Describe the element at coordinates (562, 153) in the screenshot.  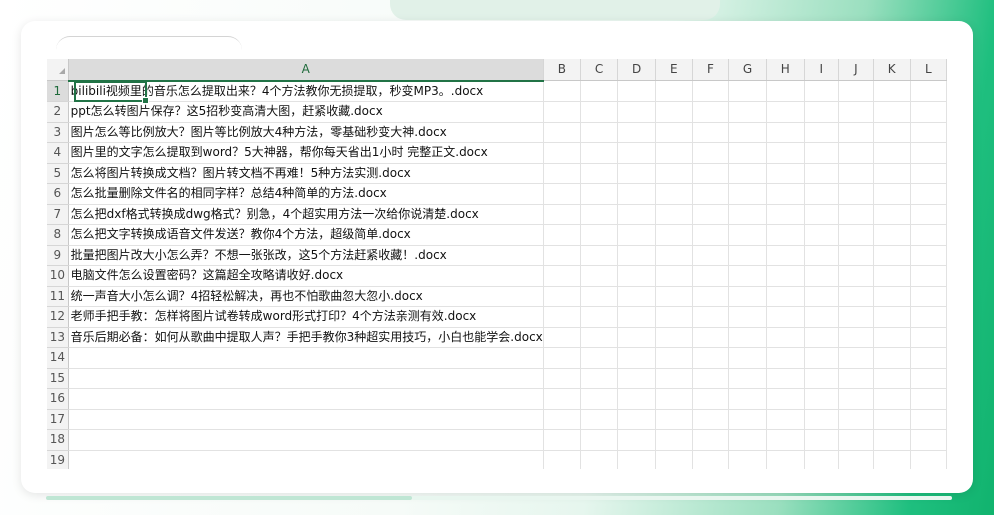
I see `cell-b4` at that location.